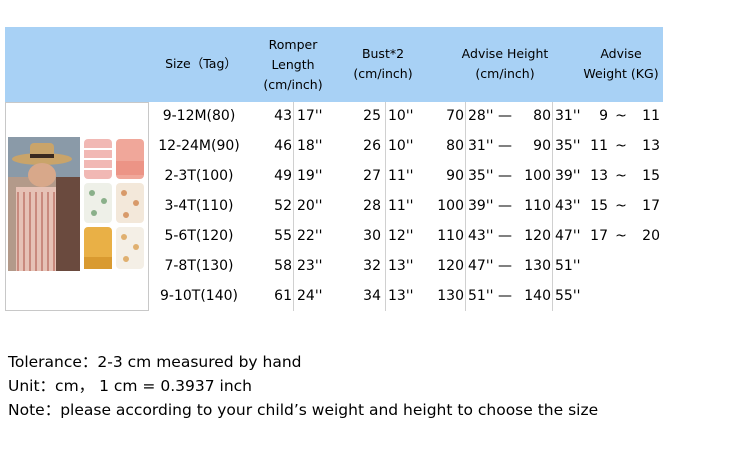 Image resolution: width=739 pixels, height=451 pixels. What do you see at coordinates (542, 146) in the screenshot?
I see `cell-h-to-cm: 90` at bounding box center [542, 146].